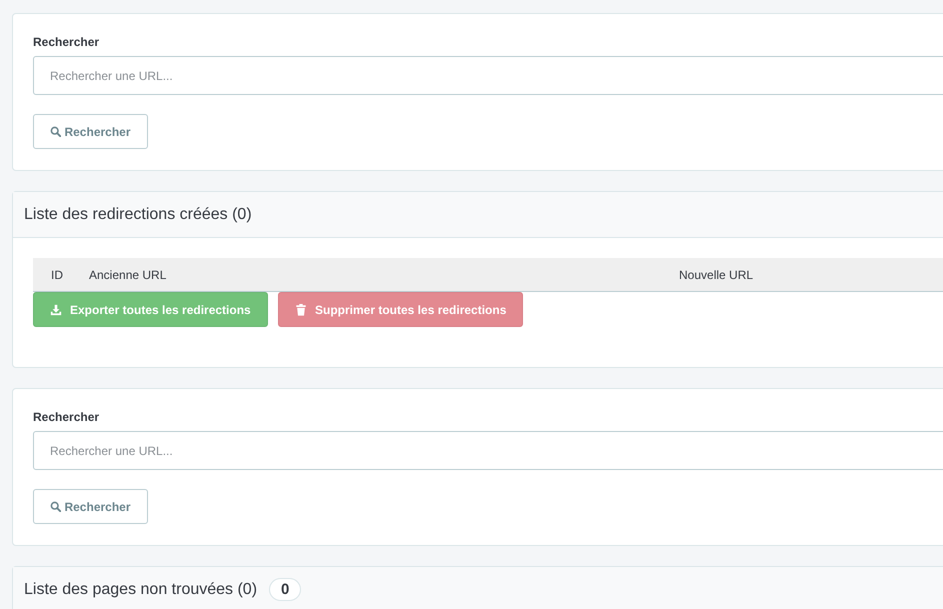 This screenshot has width=943, height=609. What do you see at coordinates (401, 309) in the screenshot?
I see `delete-button: Supprimer toutes les redirections` at bounding box center [401, 309].